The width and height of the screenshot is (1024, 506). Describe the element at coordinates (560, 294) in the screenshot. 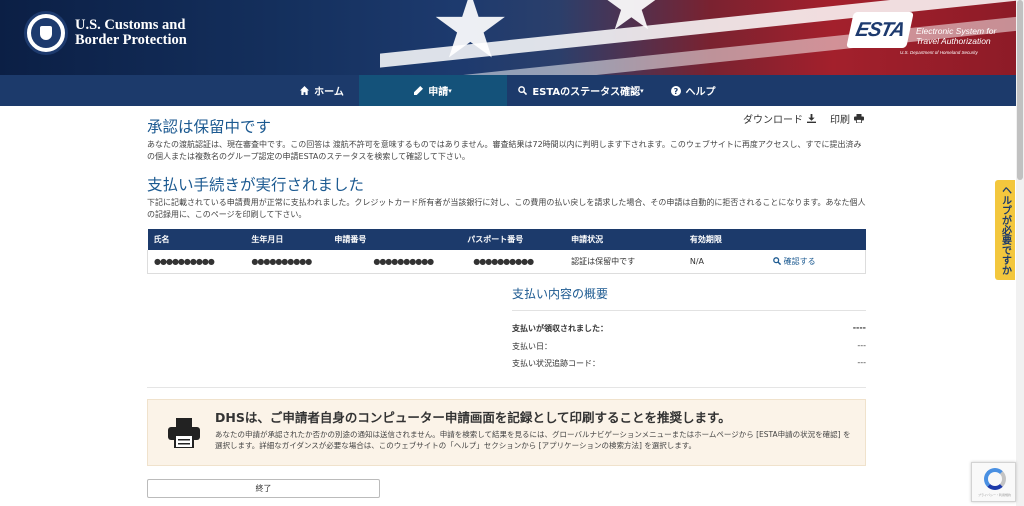

I see `summary-title: 支払い内容の概要` at that location.